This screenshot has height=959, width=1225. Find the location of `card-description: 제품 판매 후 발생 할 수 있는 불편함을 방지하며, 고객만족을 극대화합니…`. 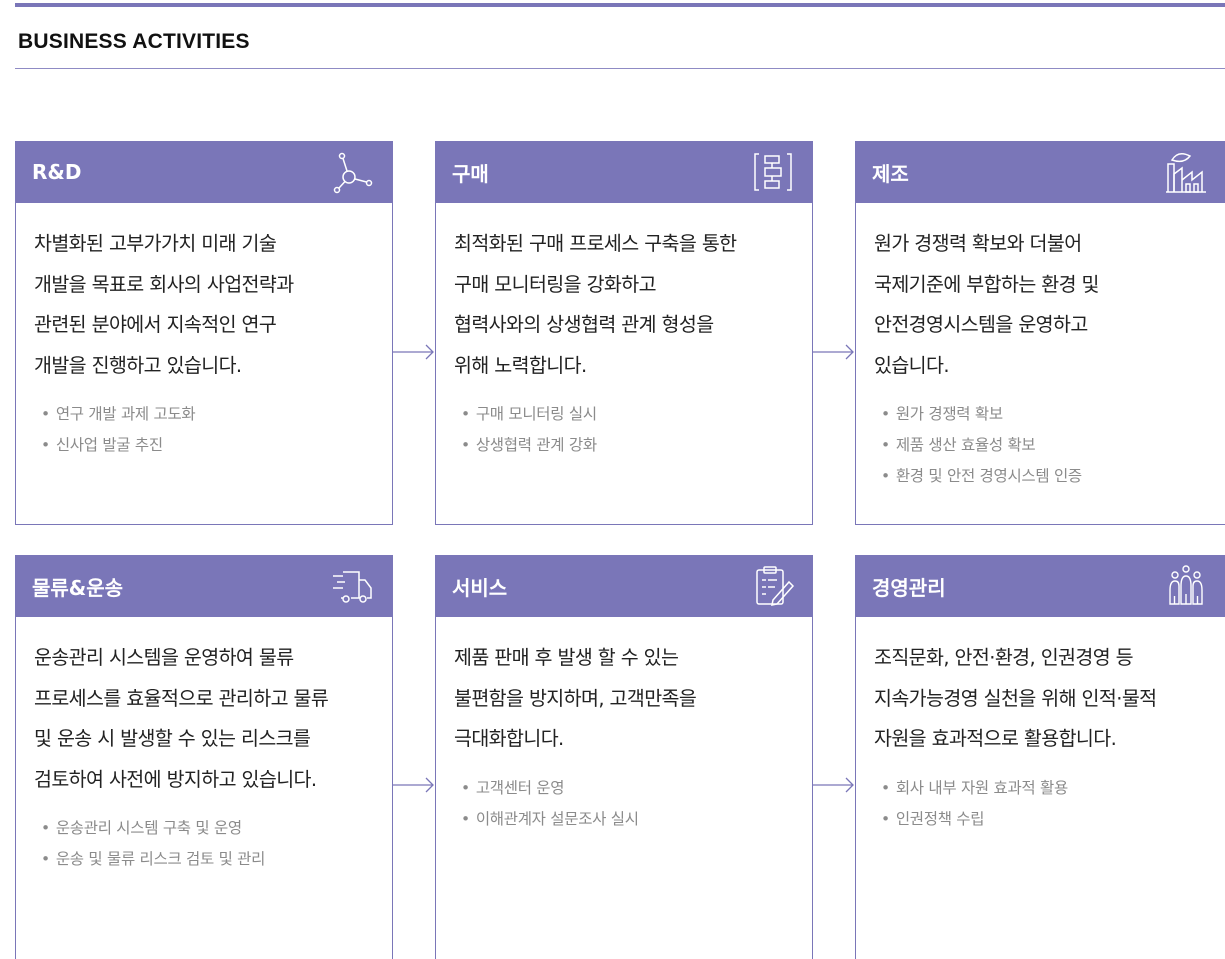

card-description: 제품 판매 후 발생 할 수 있는 불편함을 방지하며, 고객만족을 극대화합니… is located at coordinates (575, 698).